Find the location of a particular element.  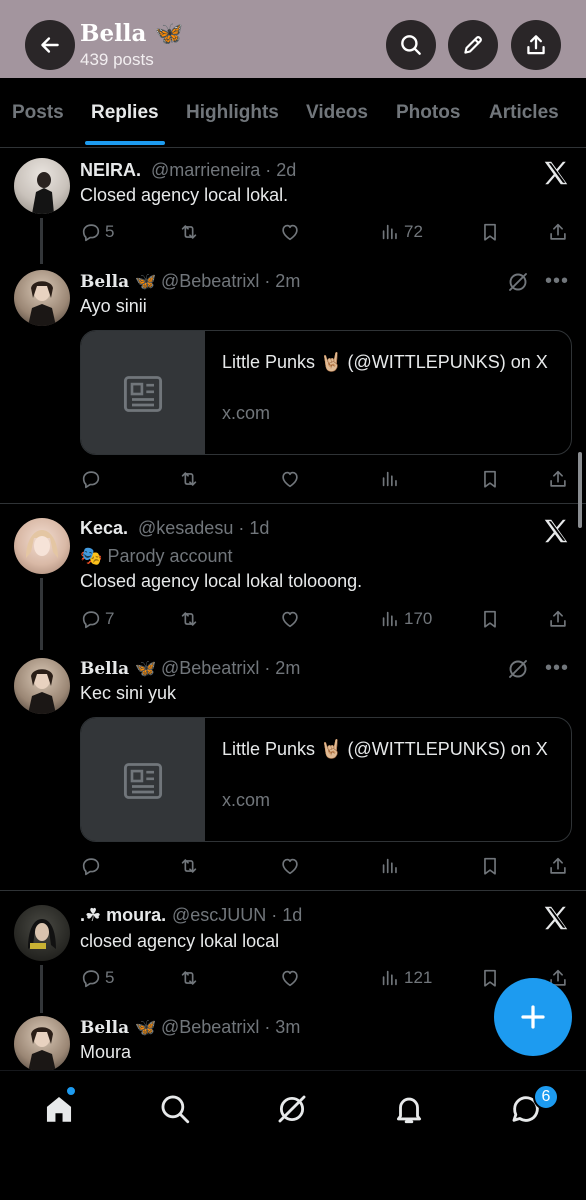

back-button is located at coordinates (50, 45).